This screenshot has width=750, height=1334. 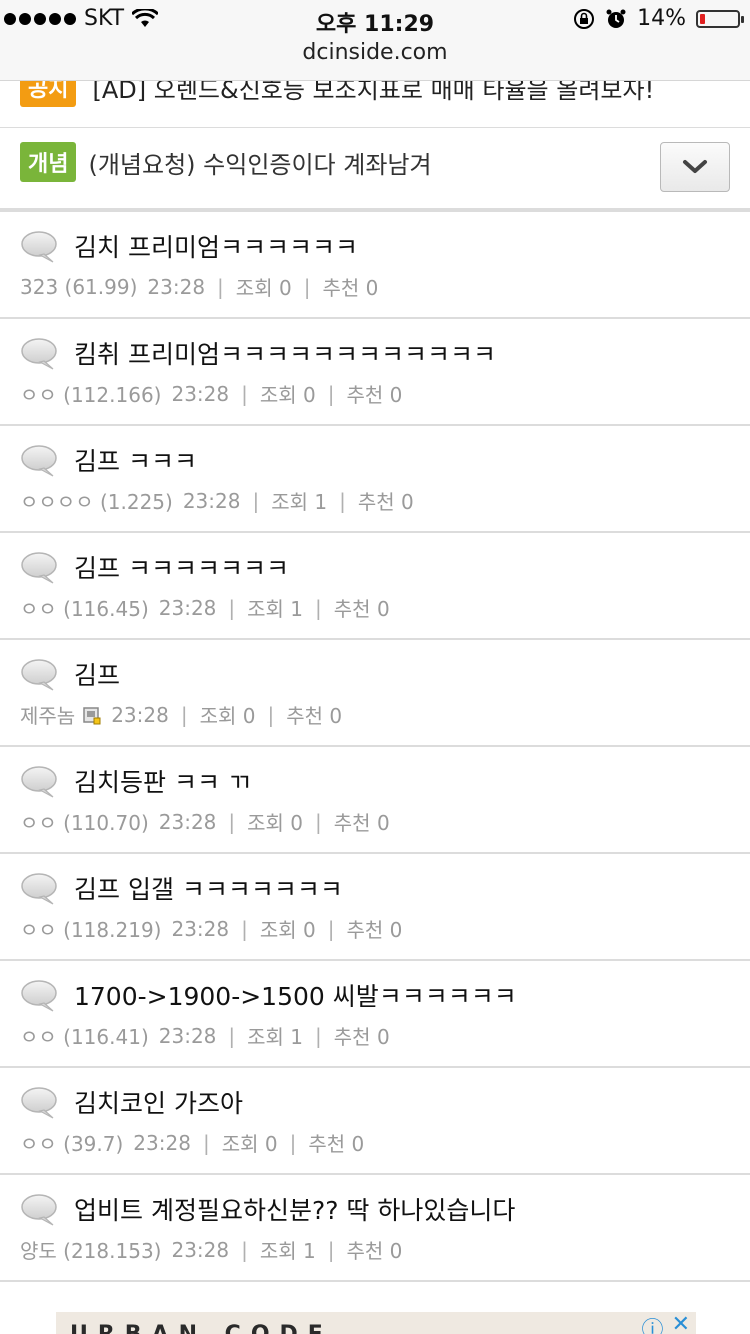 I want to click on post-author: ㅇㅇ (118.219), so click(x=91, y=930).